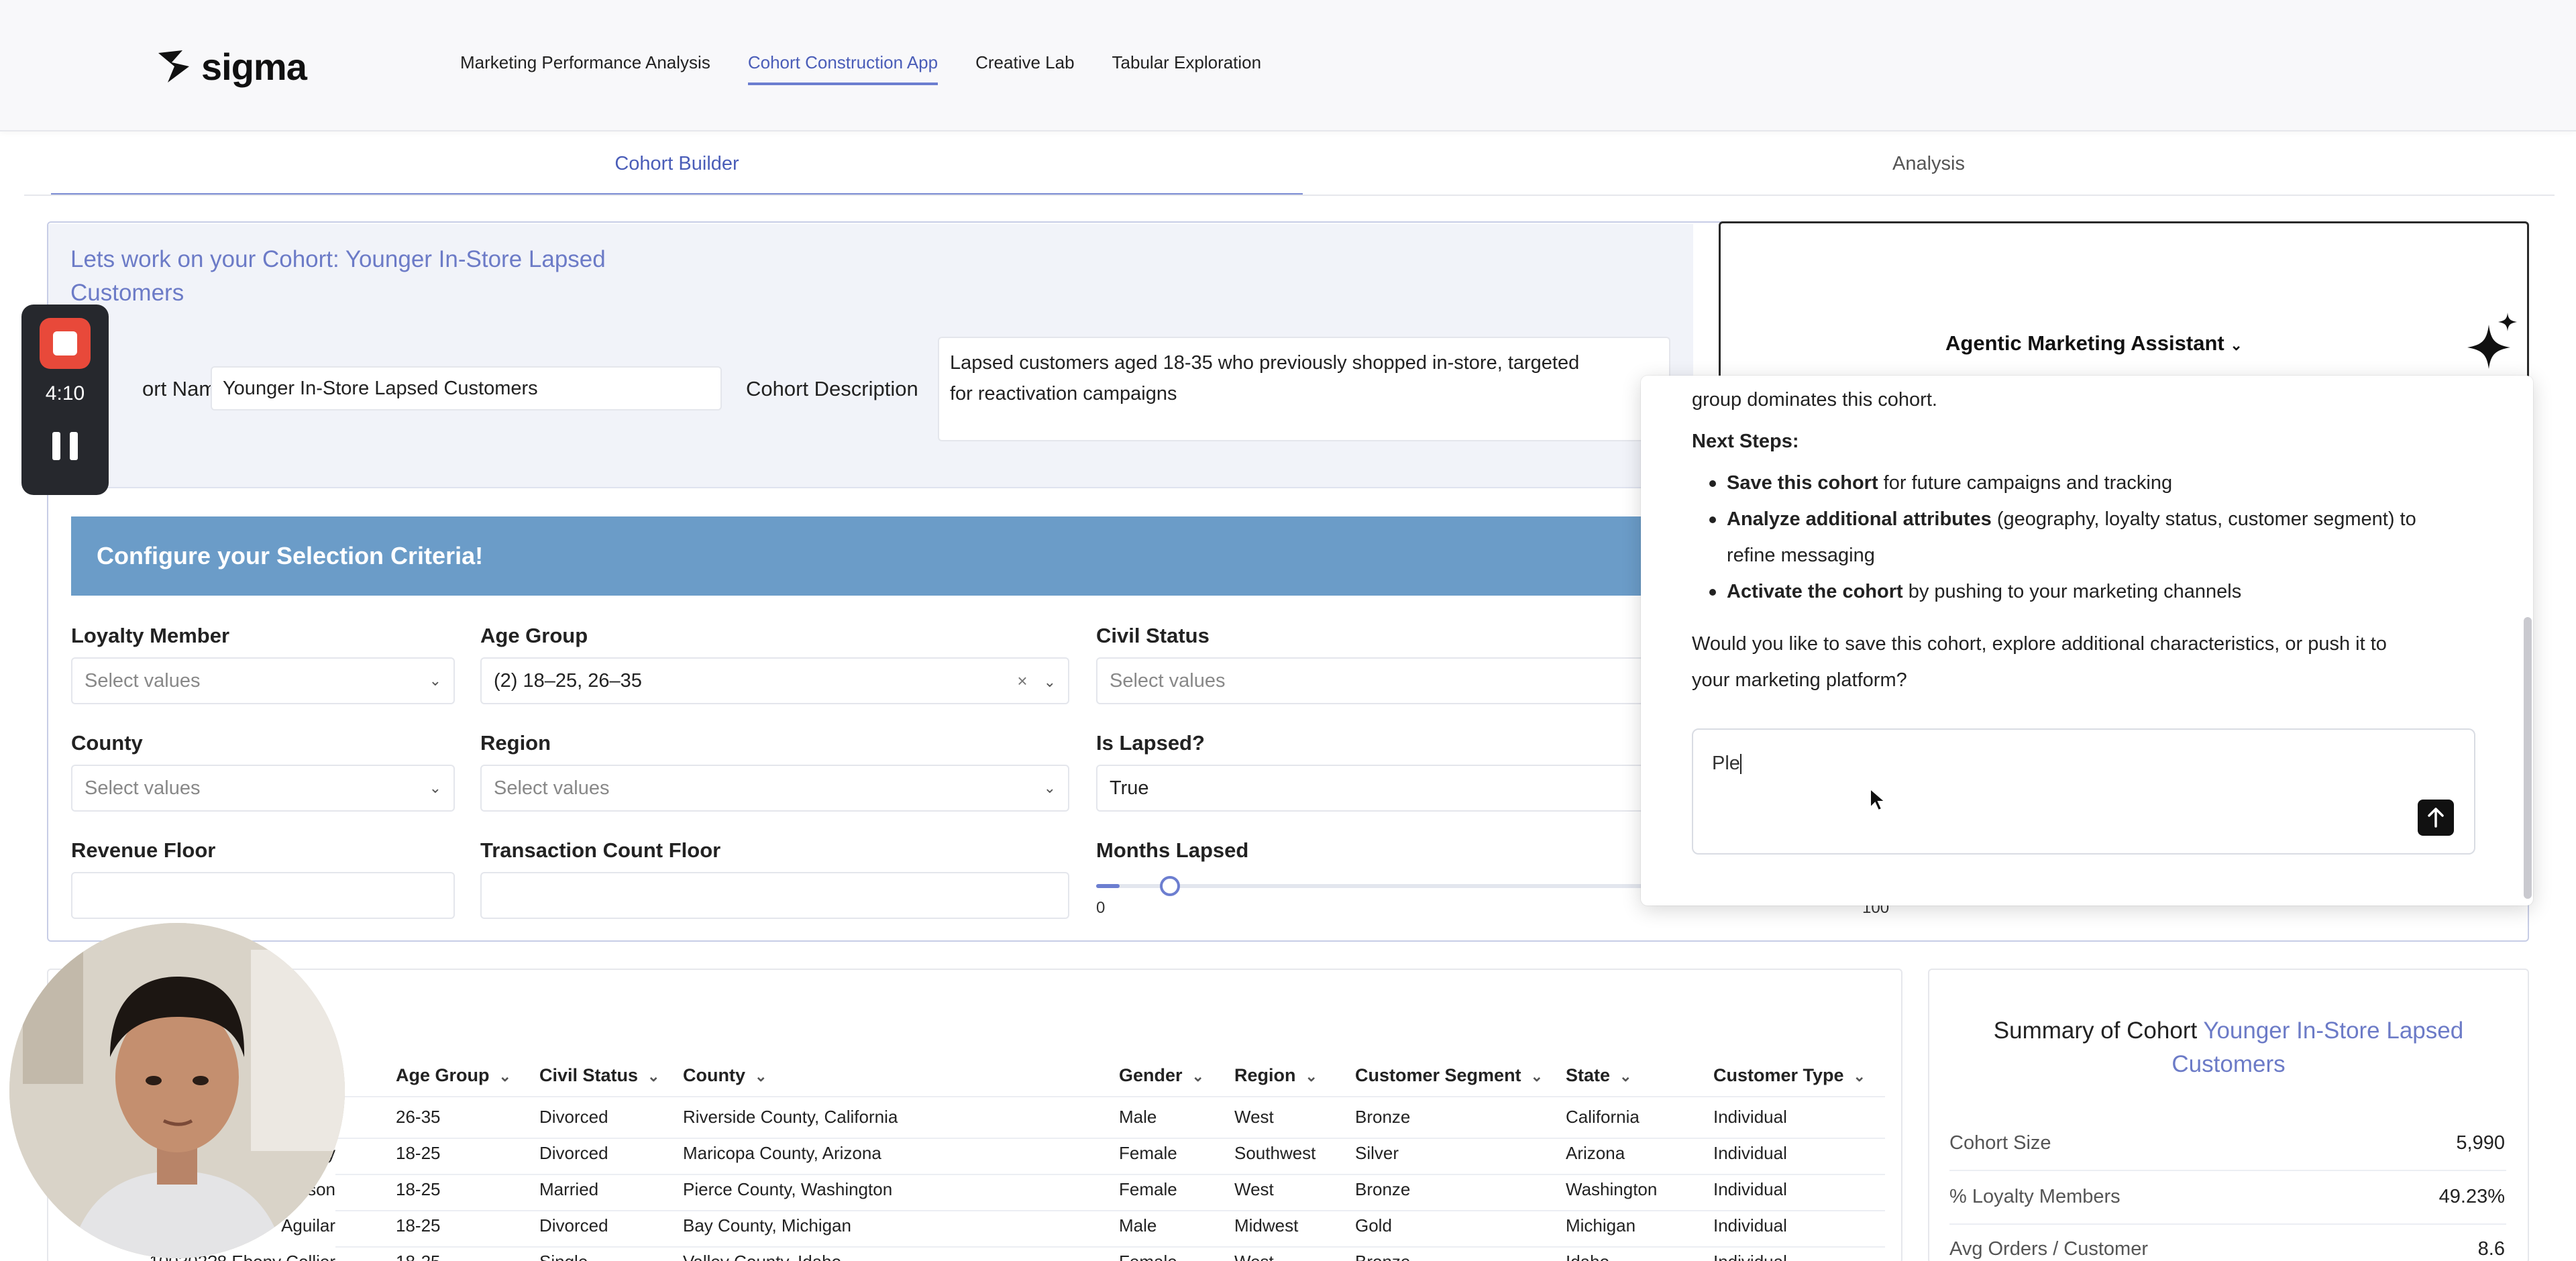 The image size is (2576, 1261). Describe the element at coordinates (1859, 519) in the screenshot. I see `chat-bullet-bold: Analyze additional attributes` at that location.